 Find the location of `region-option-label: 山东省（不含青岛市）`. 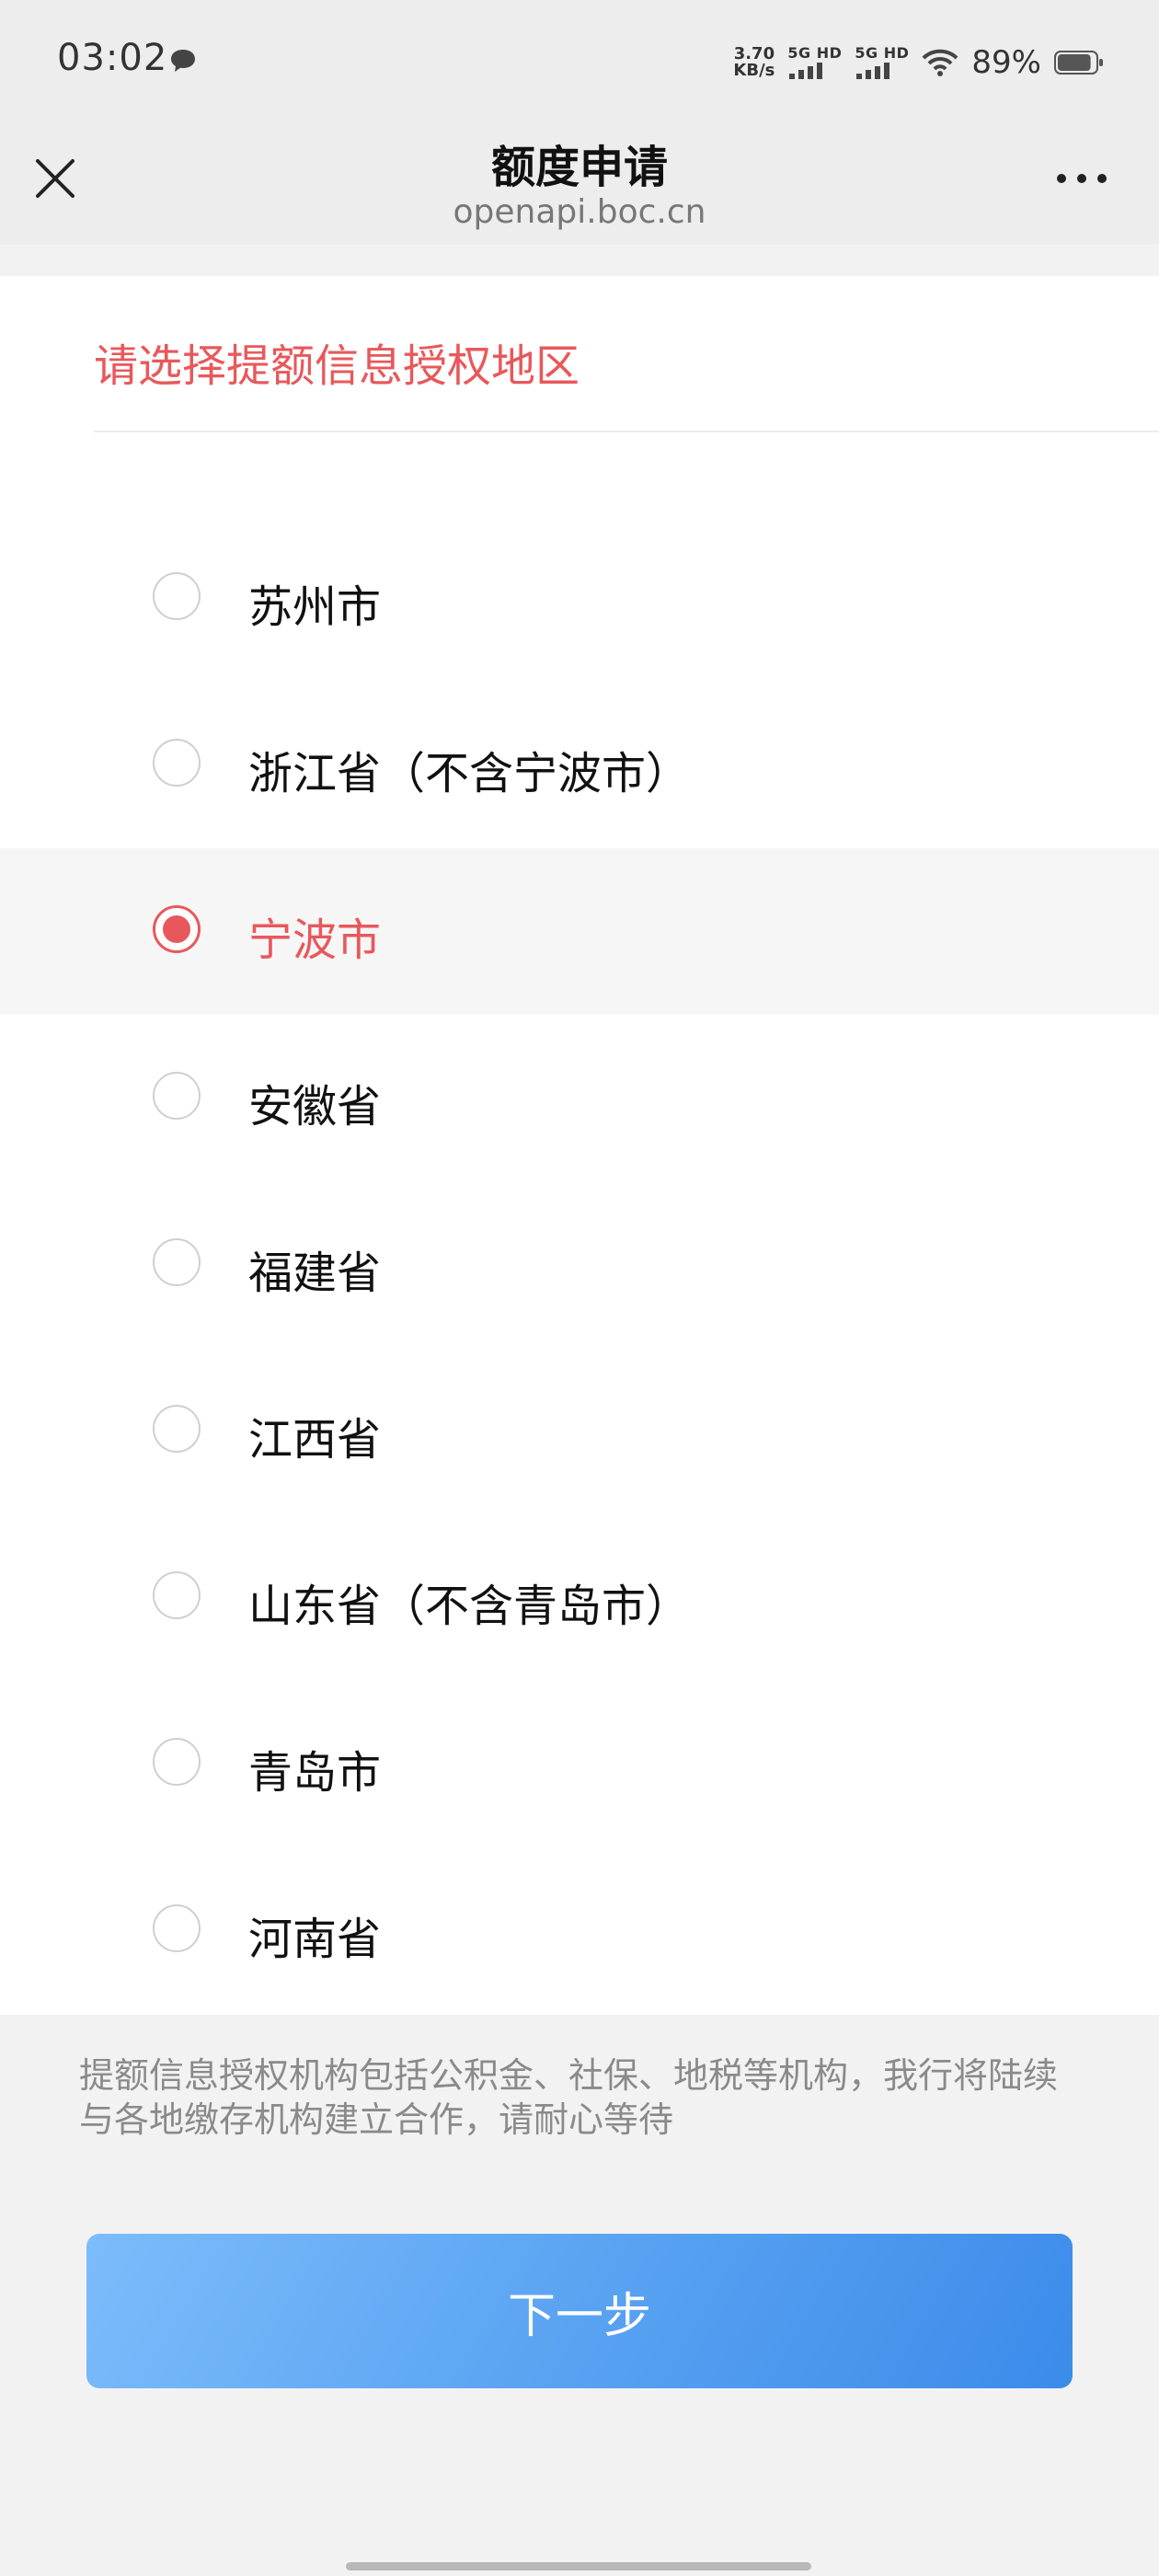

region-option-label: 山东省（不含青岛市） is located at coordinates (469, 1606).